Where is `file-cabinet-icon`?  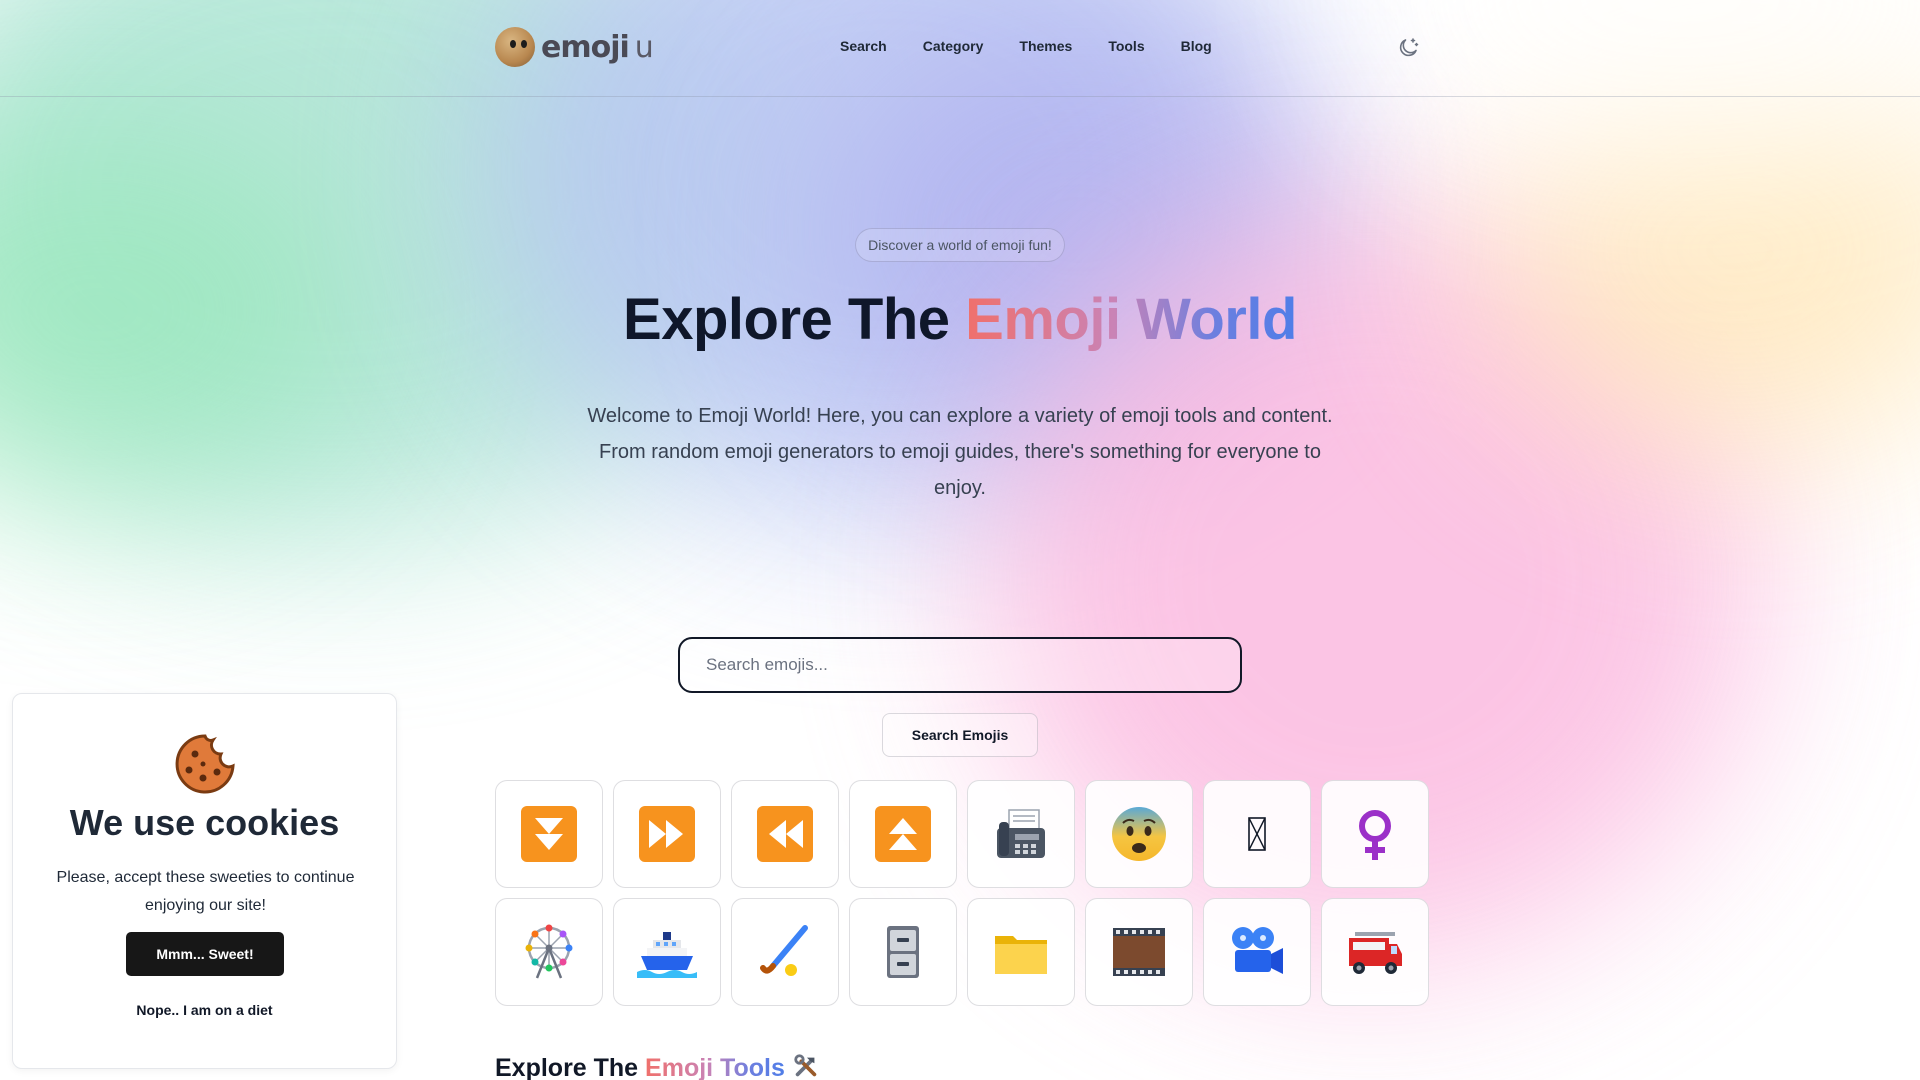 file-cabinet-icon is located at coordinates (903, 952).